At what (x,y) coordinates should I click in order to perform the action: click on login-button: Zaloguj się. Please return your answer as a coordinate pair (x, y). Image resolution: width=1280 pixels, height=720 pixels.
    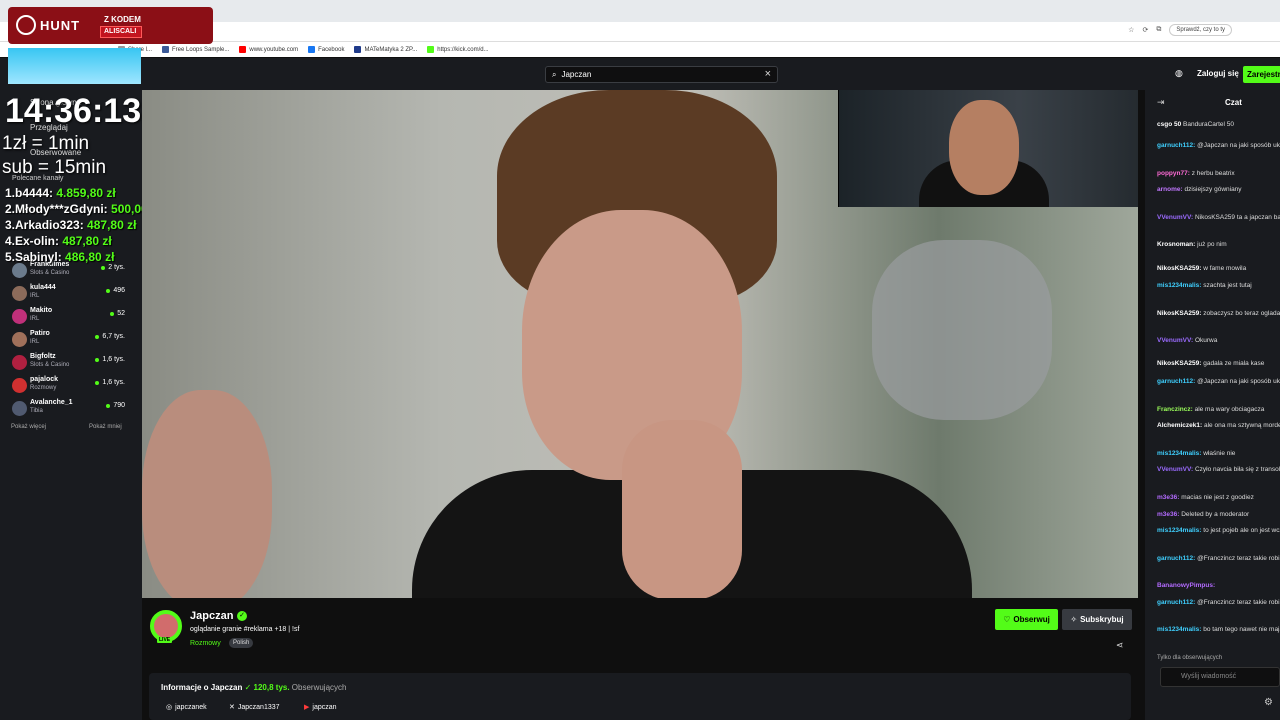
    Looking at the image, I should click on (1218, 73).